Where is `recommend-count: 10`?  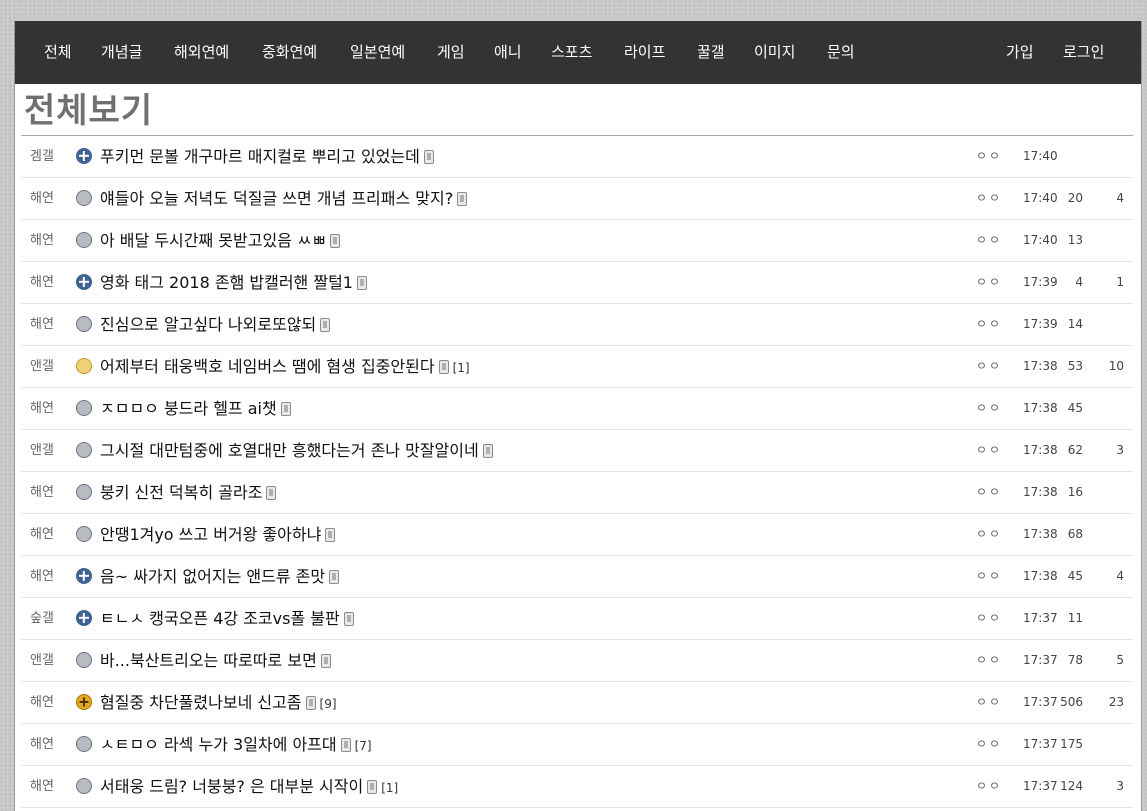
recommend-count: 10 is located at coordinates (1116, 366).